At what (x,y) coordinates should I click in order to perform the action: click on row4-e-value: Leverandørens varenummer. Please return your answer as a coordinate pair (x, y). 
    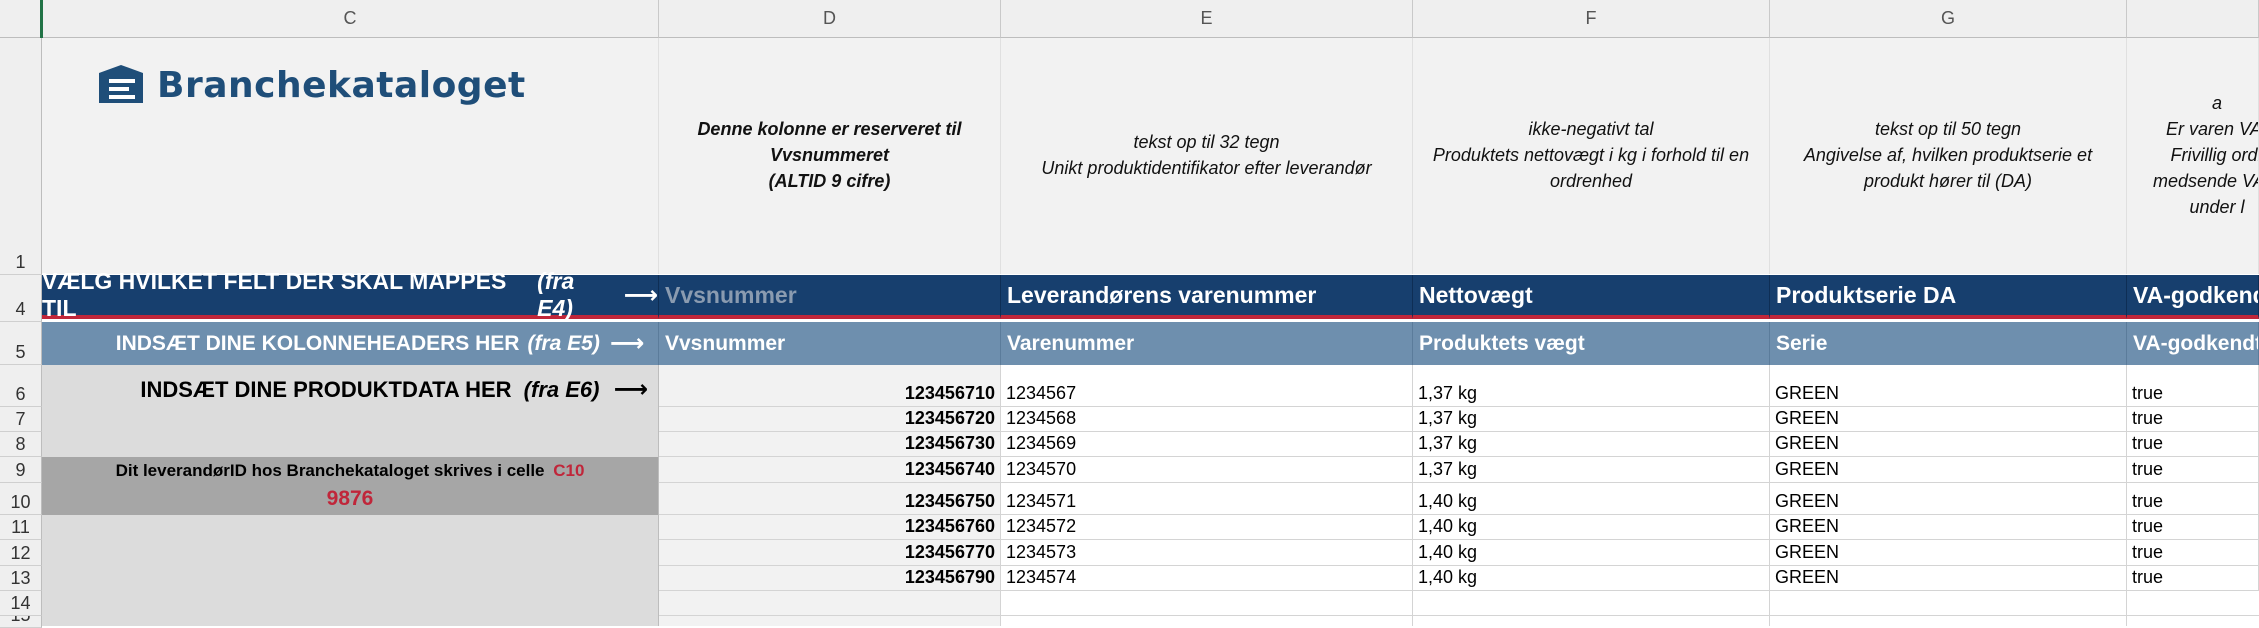
    Looking at the image, I should click on (1162, 294).